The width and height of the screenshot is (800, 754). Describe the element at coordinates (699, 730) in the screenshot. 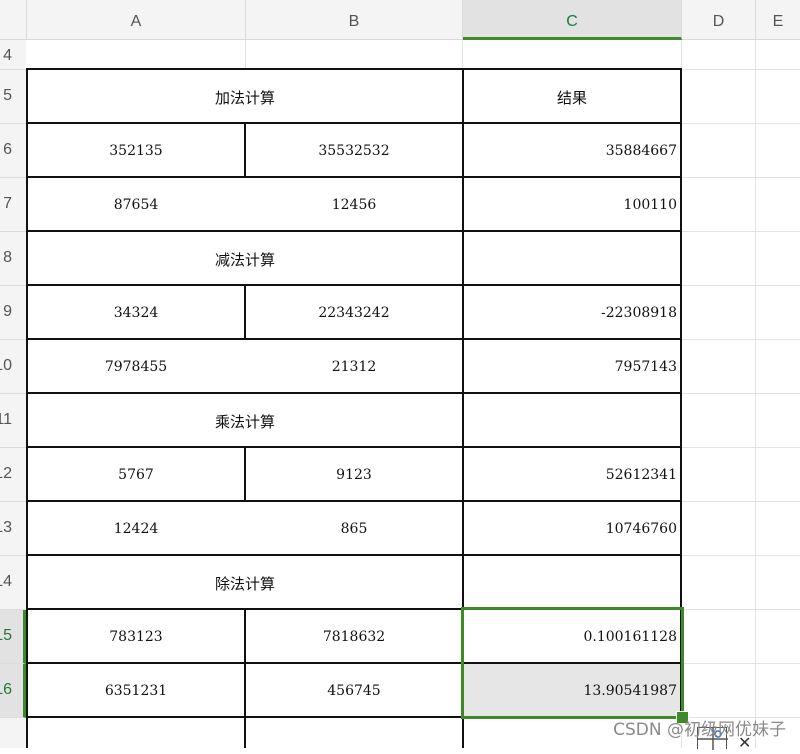

I see `watermark: CSDN @初级网优妹子` at that location.